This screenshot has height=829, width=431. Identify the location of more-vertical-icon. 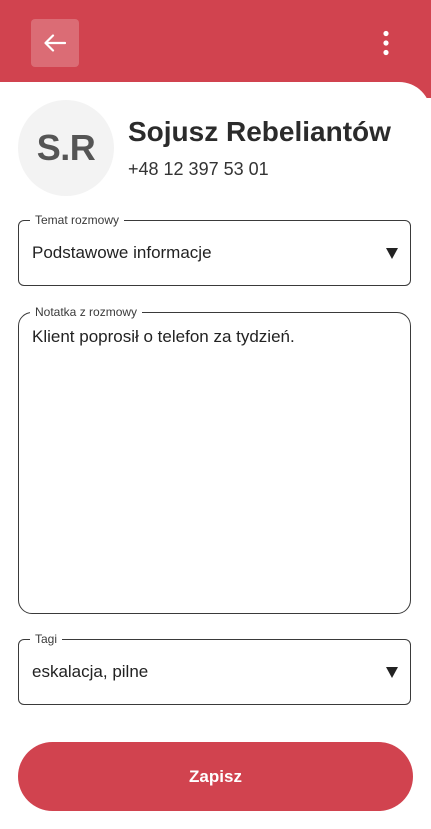
(386, 43).